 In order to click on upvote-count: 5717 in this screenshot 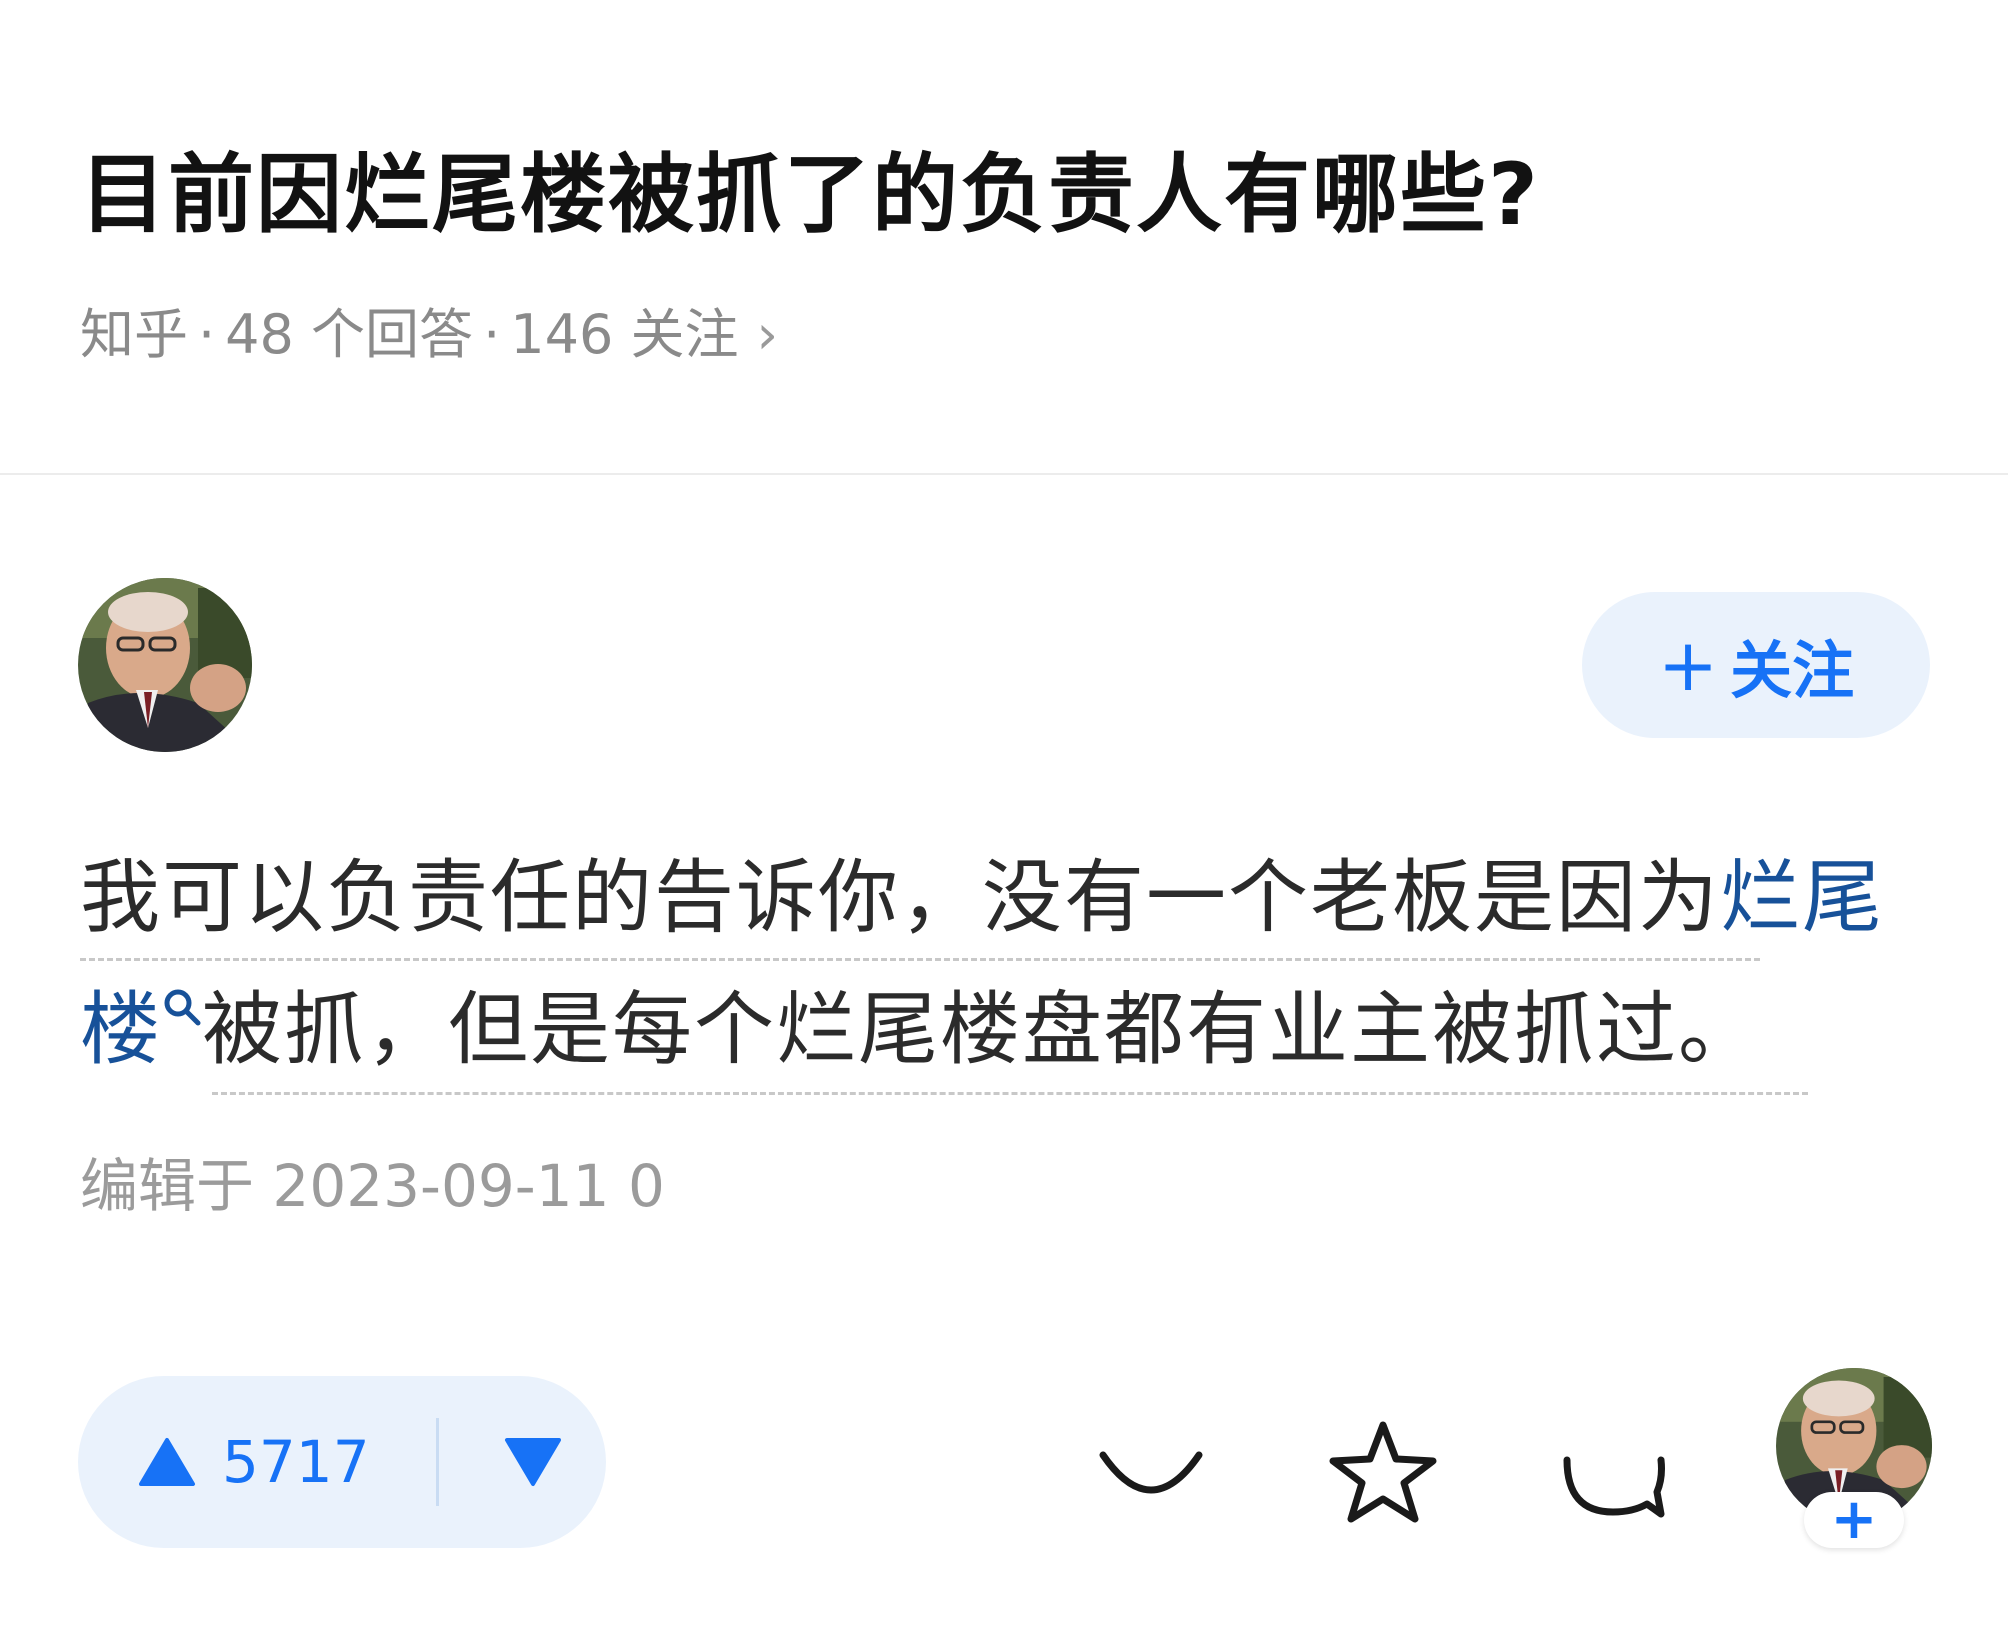, I will do `click(296, 1462)`.